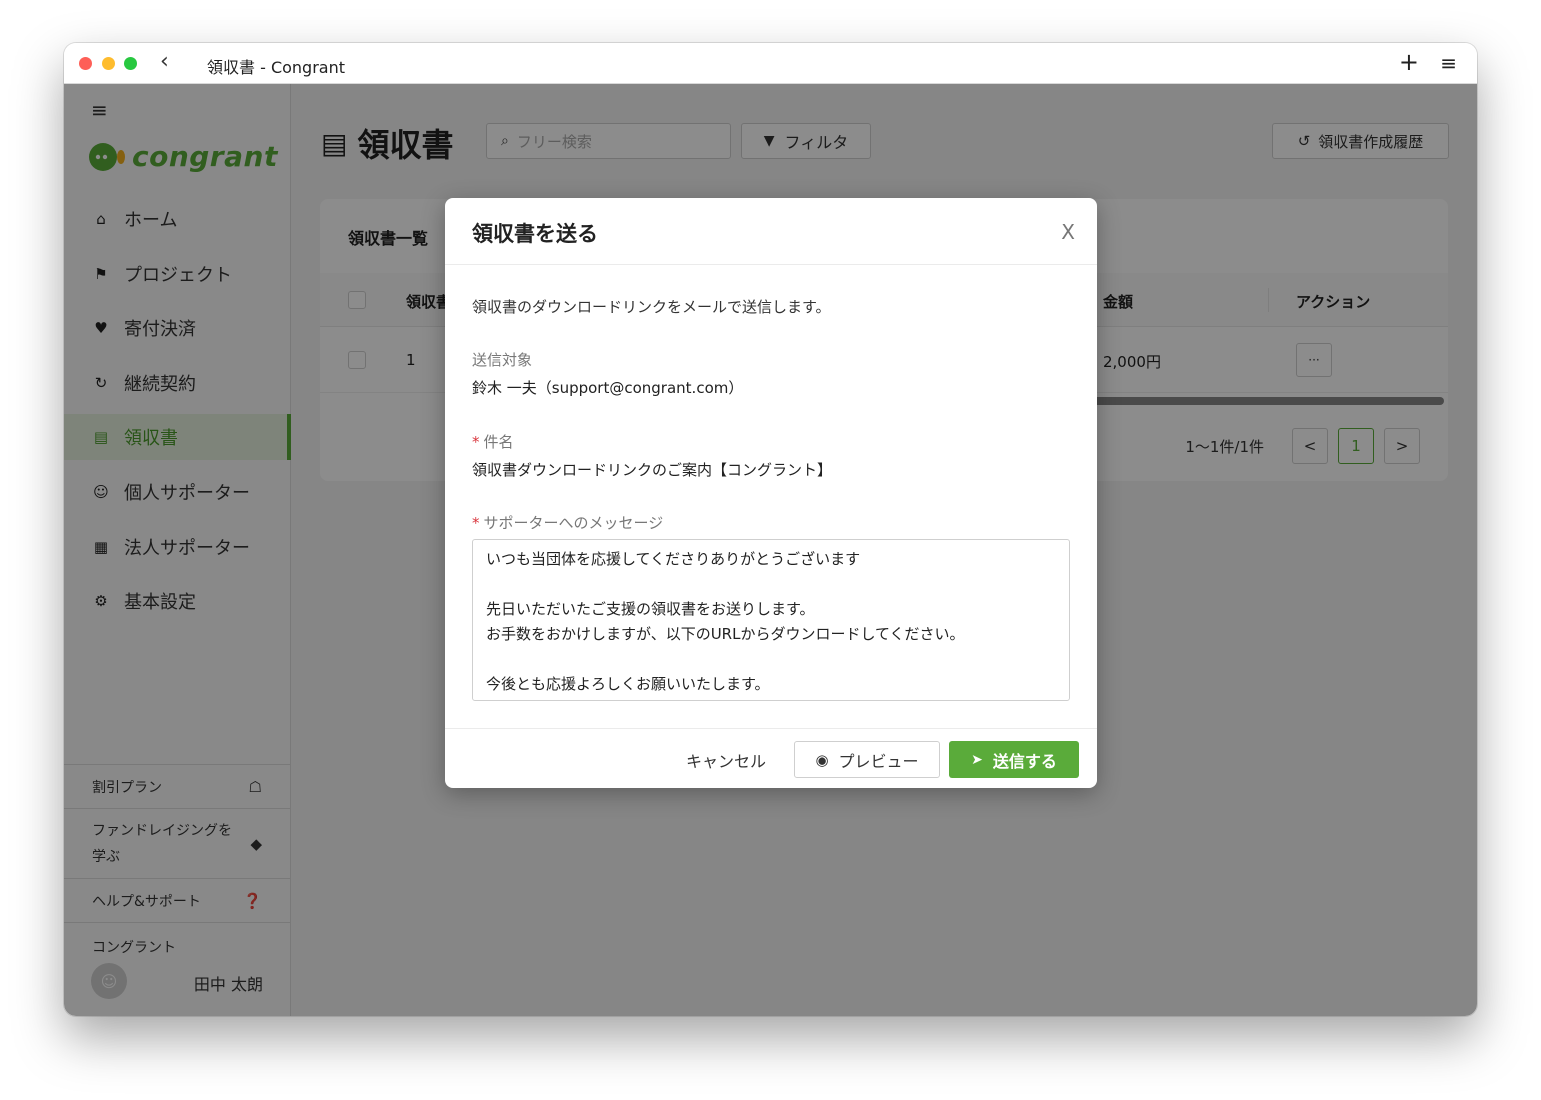 This screenshot has width=1541, height=1100. I want to click on send-icon: ➤, so click(977, 759).